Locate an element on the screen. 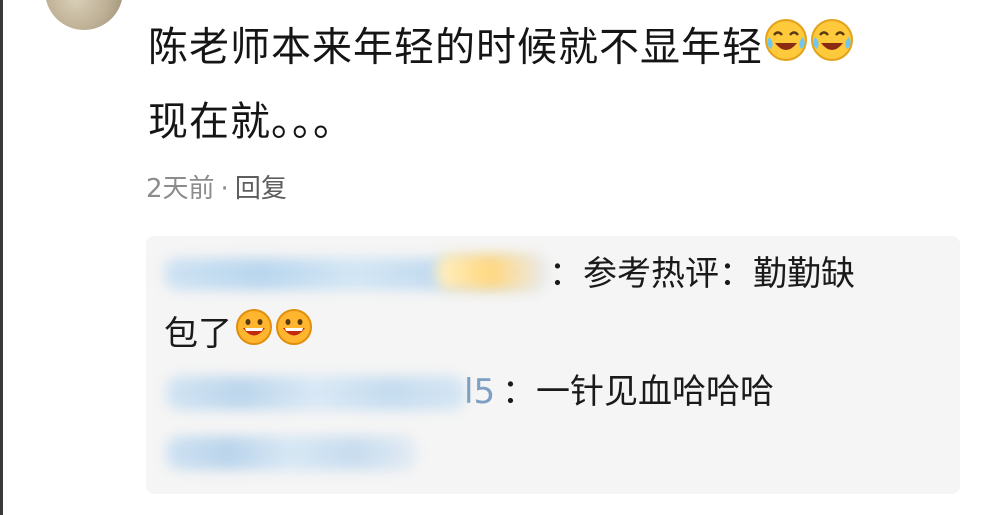  comment-meta: 2天前 · 回复 is located at coordinates (216, 186).